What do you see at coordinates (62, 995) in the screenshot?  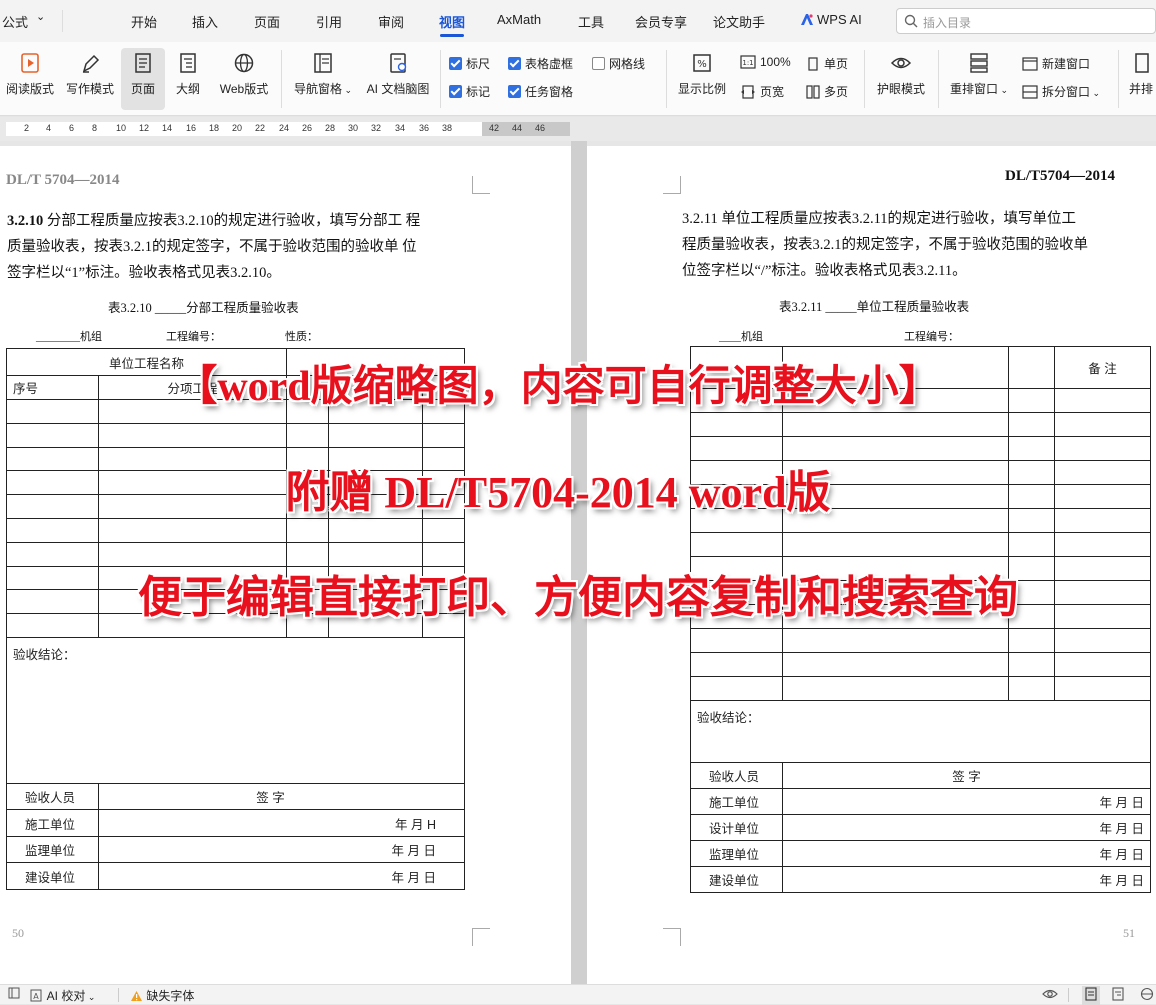 I see `proofread-button: A AI 校对 ⌄` at bounding box center [62, 995].